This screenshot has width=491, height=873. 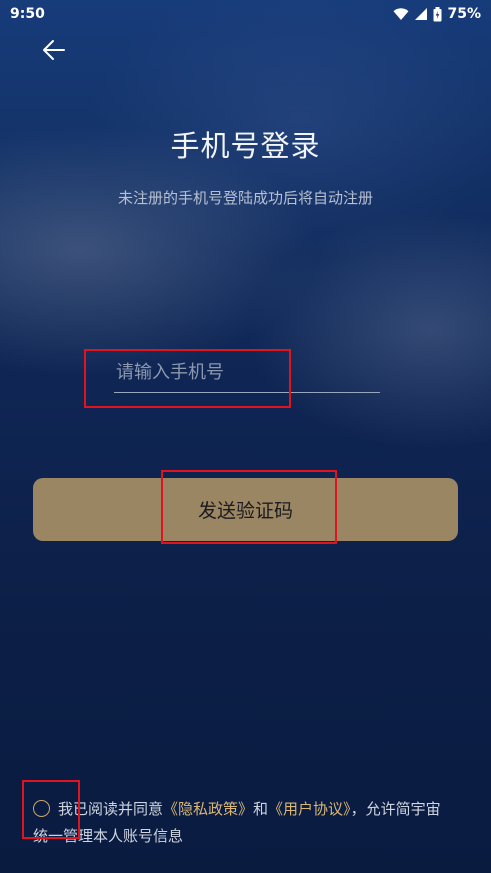 What do you see at coordinates (401, 14) in the screenshot?
I see `wifi-icon` at bounding box center [401, 14].